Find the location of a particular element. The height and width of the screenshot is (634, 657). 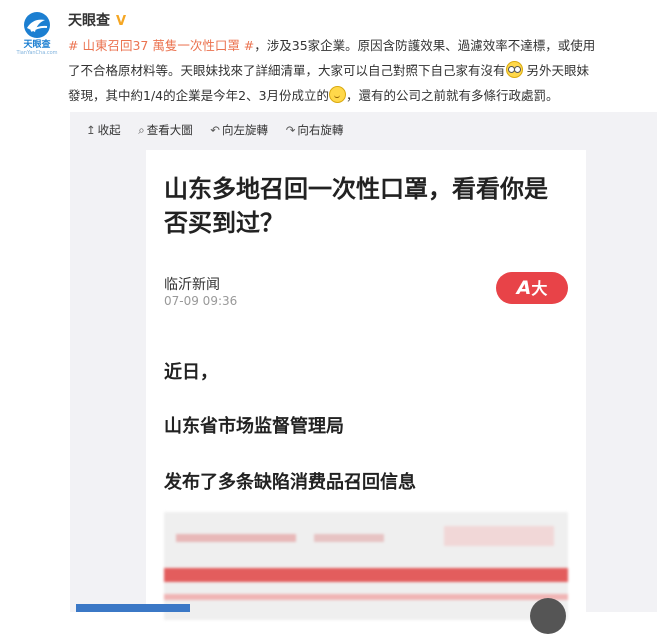

rotate-right-label: 向右旋轉 is located at coordinates (320, 130).